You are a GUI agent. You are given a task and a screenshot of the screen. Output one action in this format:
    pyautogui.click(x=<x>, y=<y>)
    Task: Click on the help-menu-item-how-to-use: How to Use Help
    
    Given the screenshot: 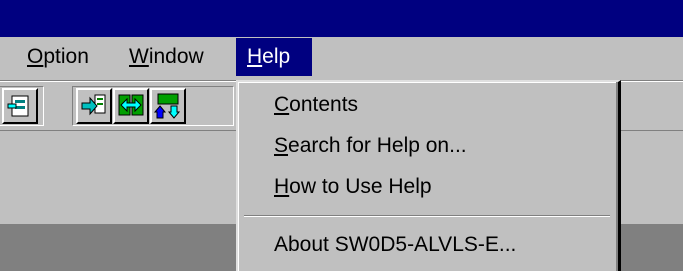 What is the action you would take?
    pyautogui.click(x=353, y=187)
    